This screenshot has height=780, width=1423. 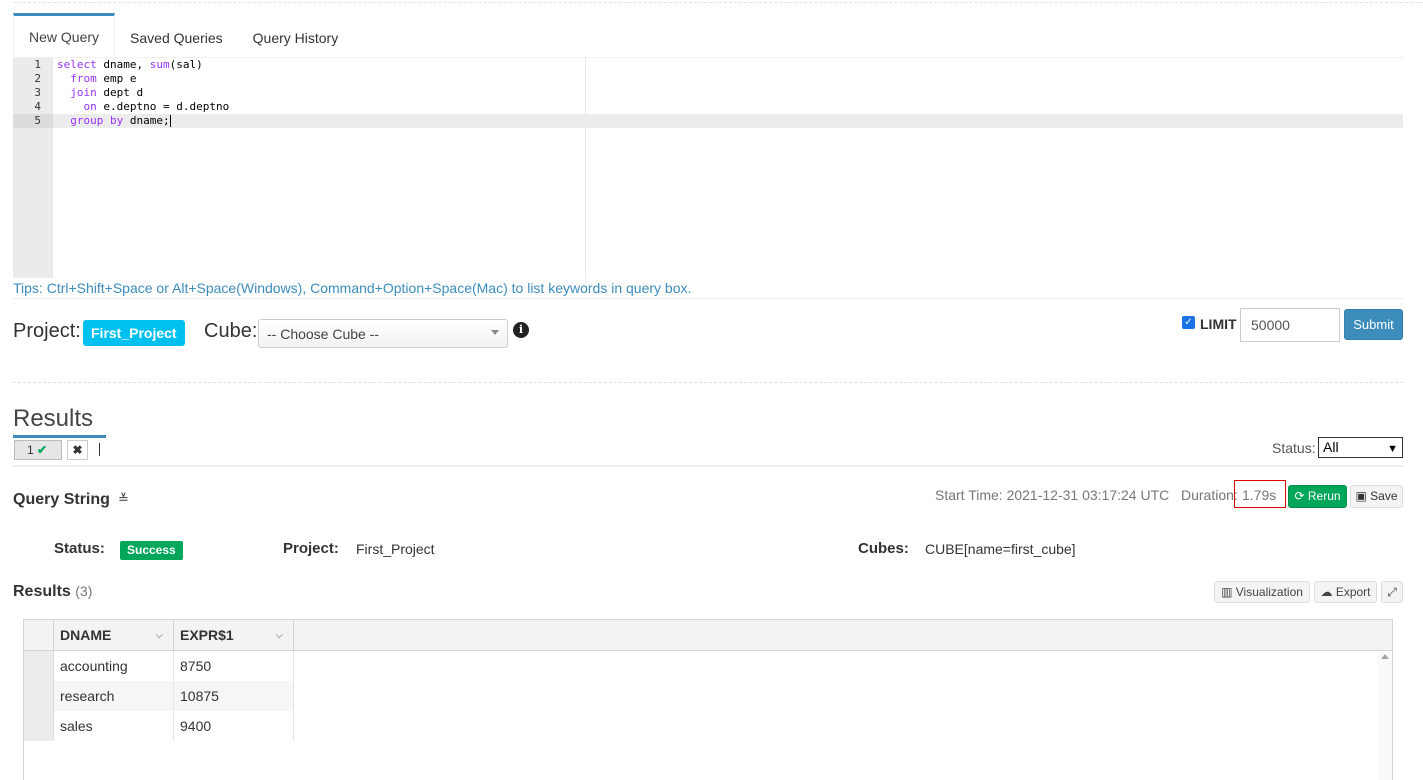 I want to click on sql-keyword: group, so click(x=87, y=120).